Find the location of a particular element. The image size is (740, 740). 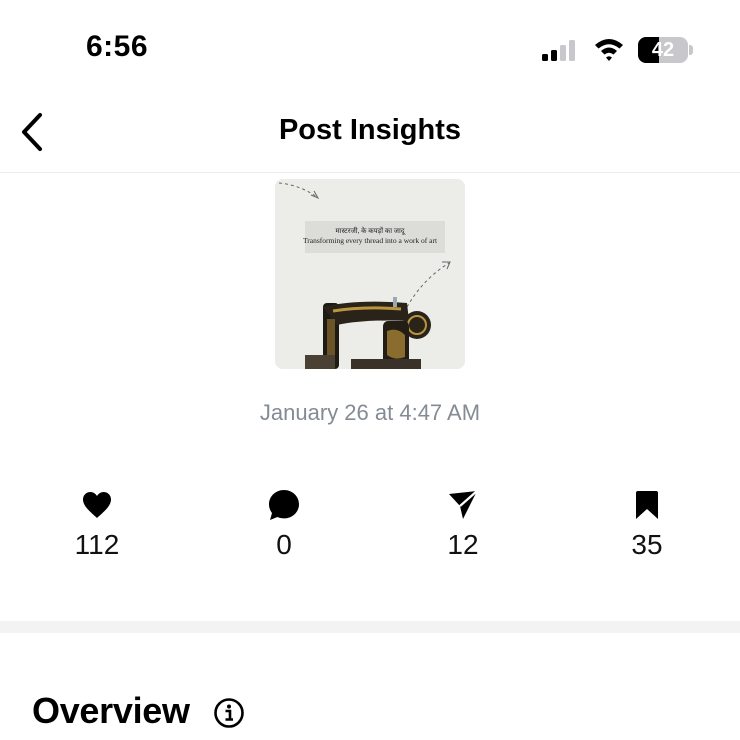

share-icon is located at coordinates (463, 505).